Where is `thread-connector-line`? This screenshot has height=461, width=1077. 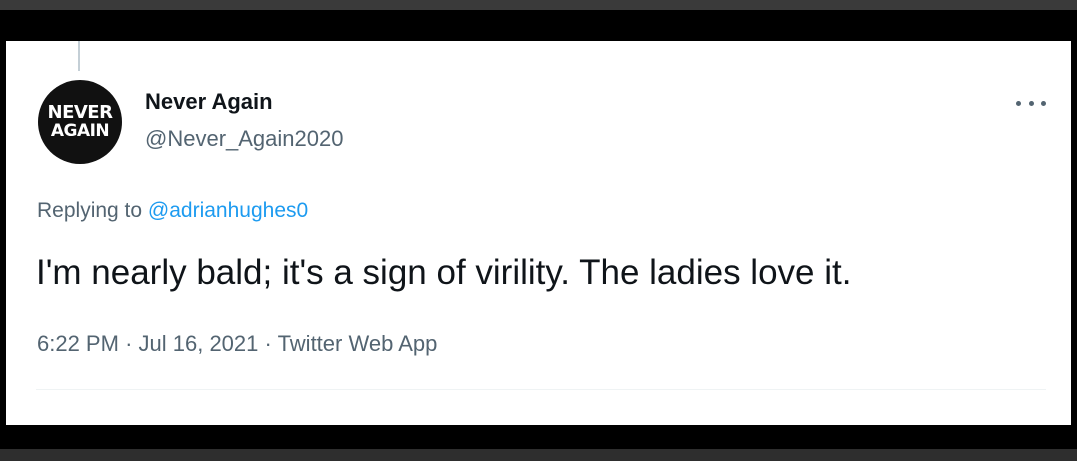 thread-connector-line is located at coordinates (79, 56).